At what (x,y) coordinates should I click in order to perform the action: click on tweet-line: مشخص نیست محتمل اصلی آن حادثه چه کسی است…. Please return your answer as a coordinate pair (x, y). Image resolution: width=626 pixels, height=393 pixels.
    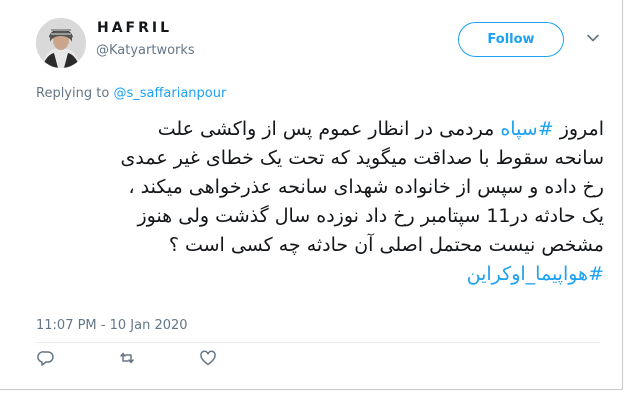
    Looking at the image, I should click on (386, 245).